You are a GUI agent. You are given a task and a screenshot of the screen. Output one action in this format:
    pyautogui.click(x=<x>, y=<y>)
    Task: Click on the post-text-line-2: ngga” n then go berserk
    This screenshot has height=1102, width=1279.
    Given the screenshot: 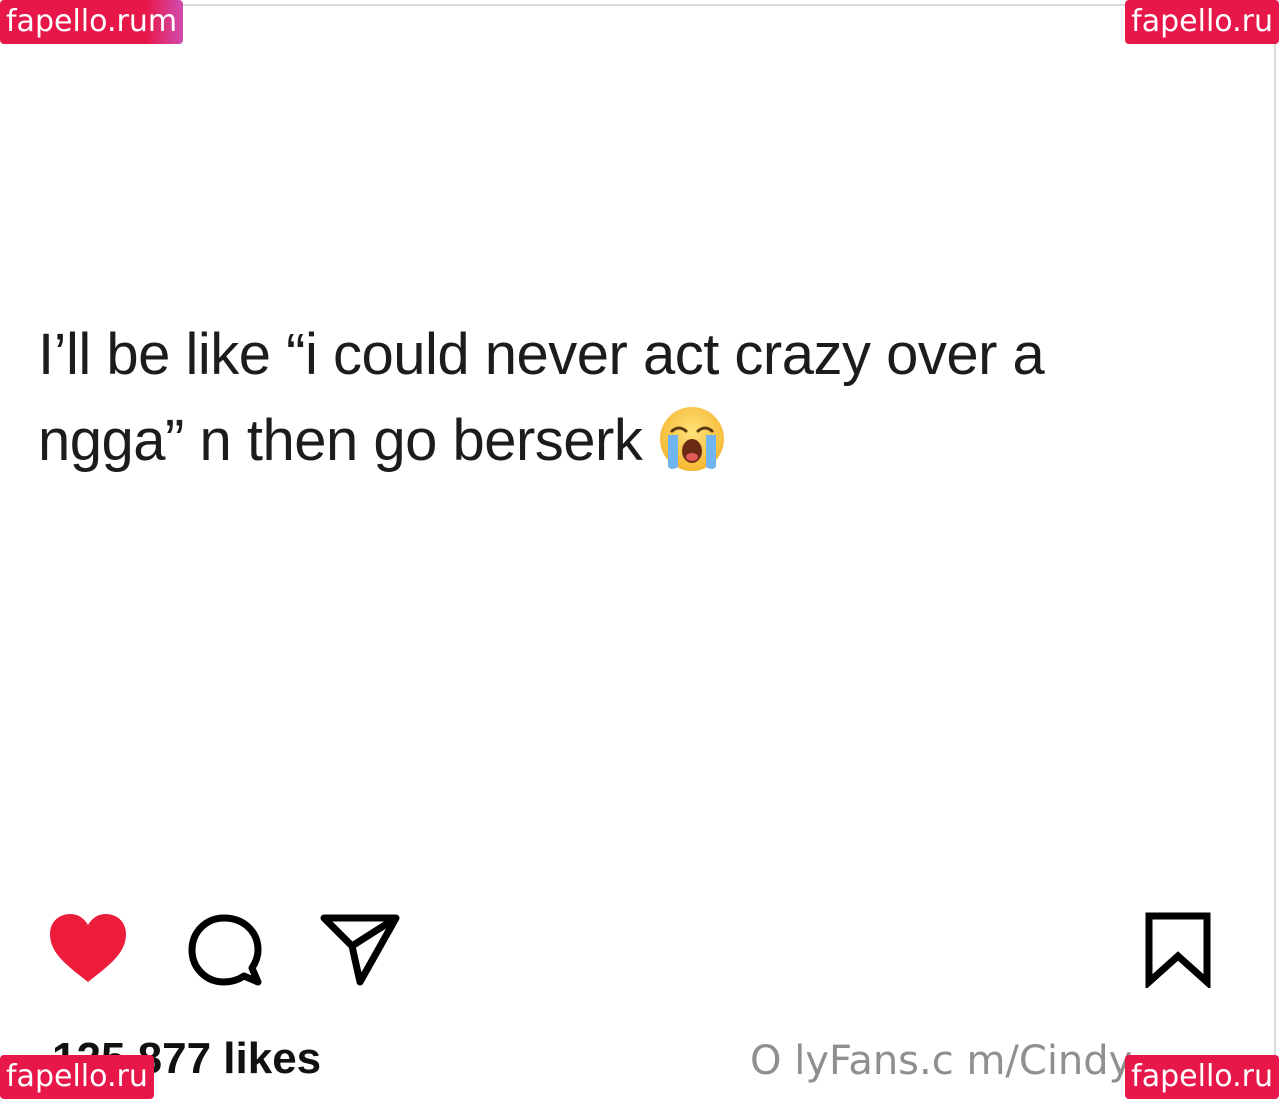 What is the action you would take?
    pyautogui.click(x=628, y=441)
    